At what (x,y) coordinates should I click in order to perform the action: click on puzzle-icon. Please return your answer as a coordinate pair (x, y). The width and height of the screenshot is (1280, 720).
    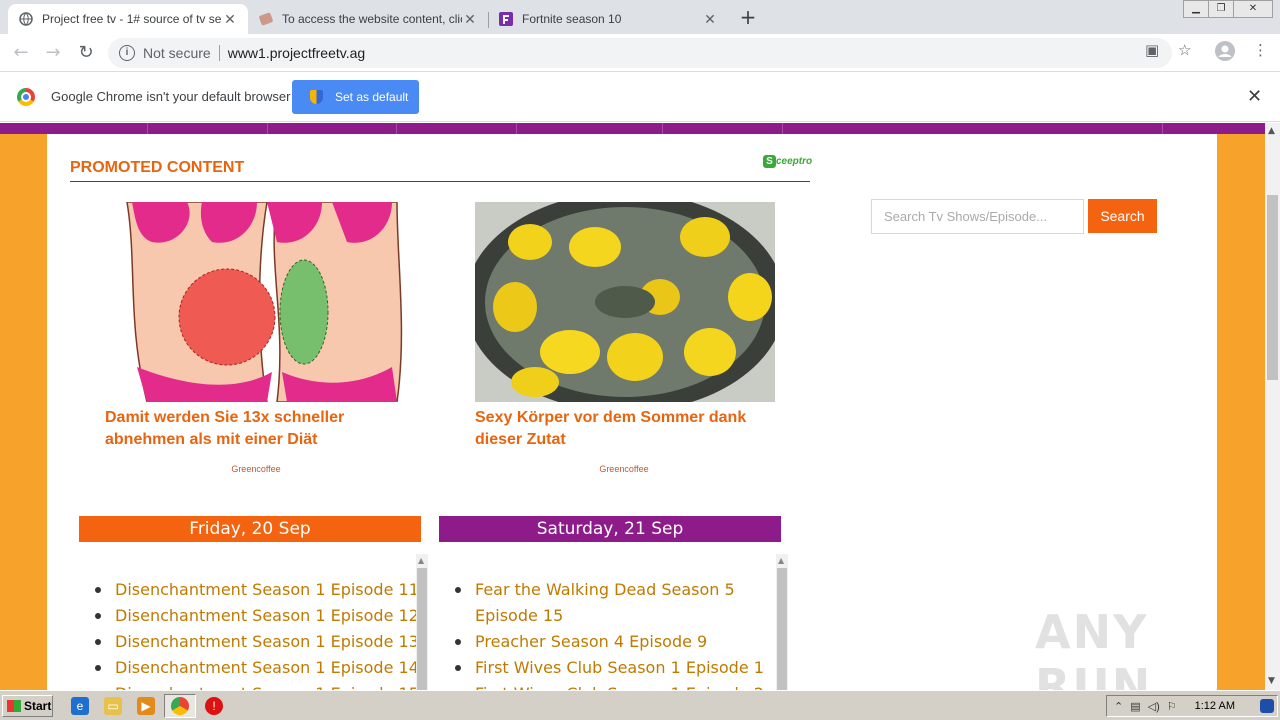
    Looking at the image, I should click on (266, 19).